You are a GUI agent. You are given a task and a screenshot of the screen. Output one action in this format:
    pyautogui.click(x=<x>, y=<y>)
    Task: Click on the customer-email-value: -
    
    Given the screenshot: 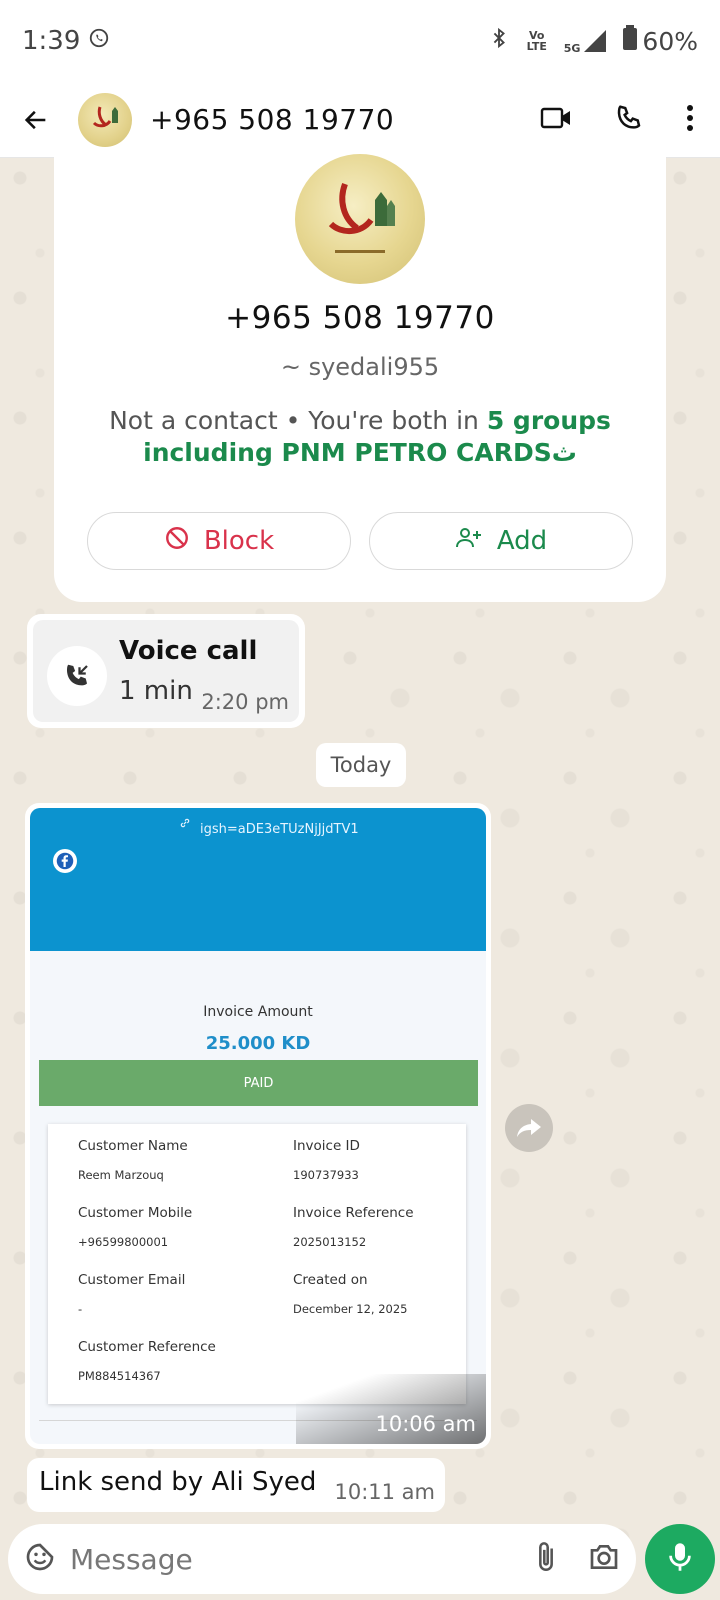 What is the action you would take?
    pyautogui.click(x=80, y=1309)
    